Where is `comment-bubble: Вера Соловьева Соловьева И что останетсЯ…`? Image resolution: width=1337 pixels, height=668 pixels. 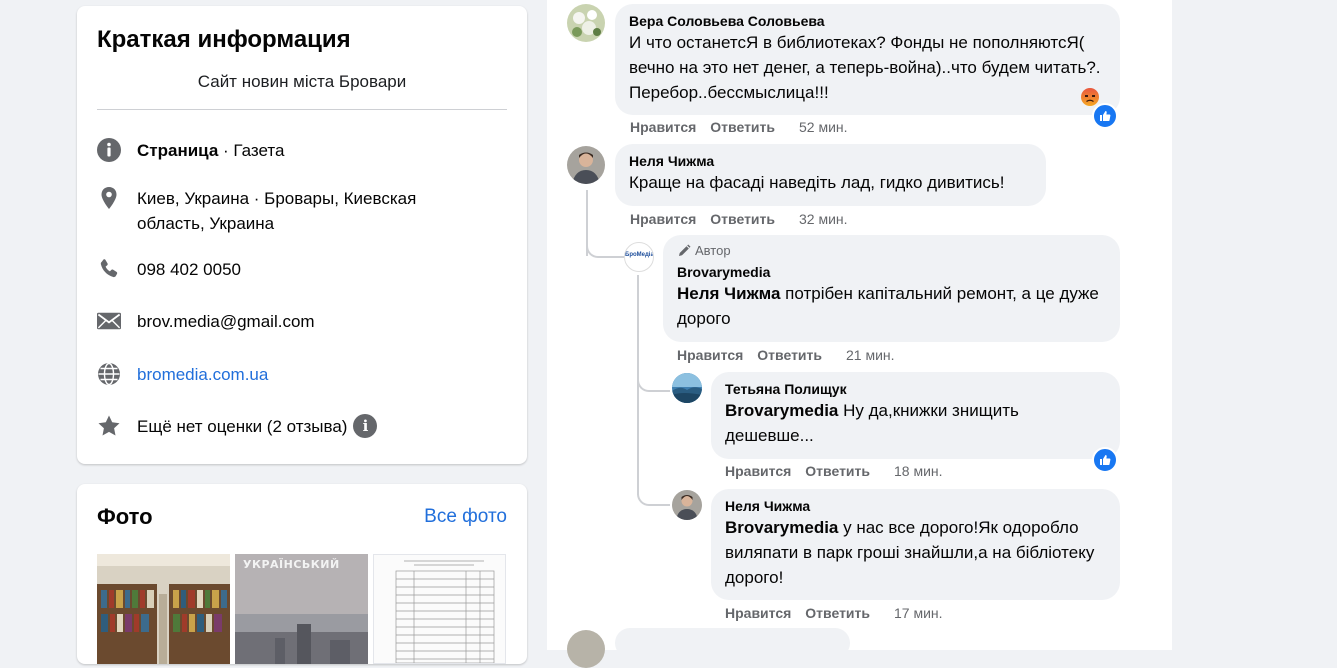 comment-bubble: Вера Соловьева Соловьева И что останетсЯ… is located at coordinates (867, 59).